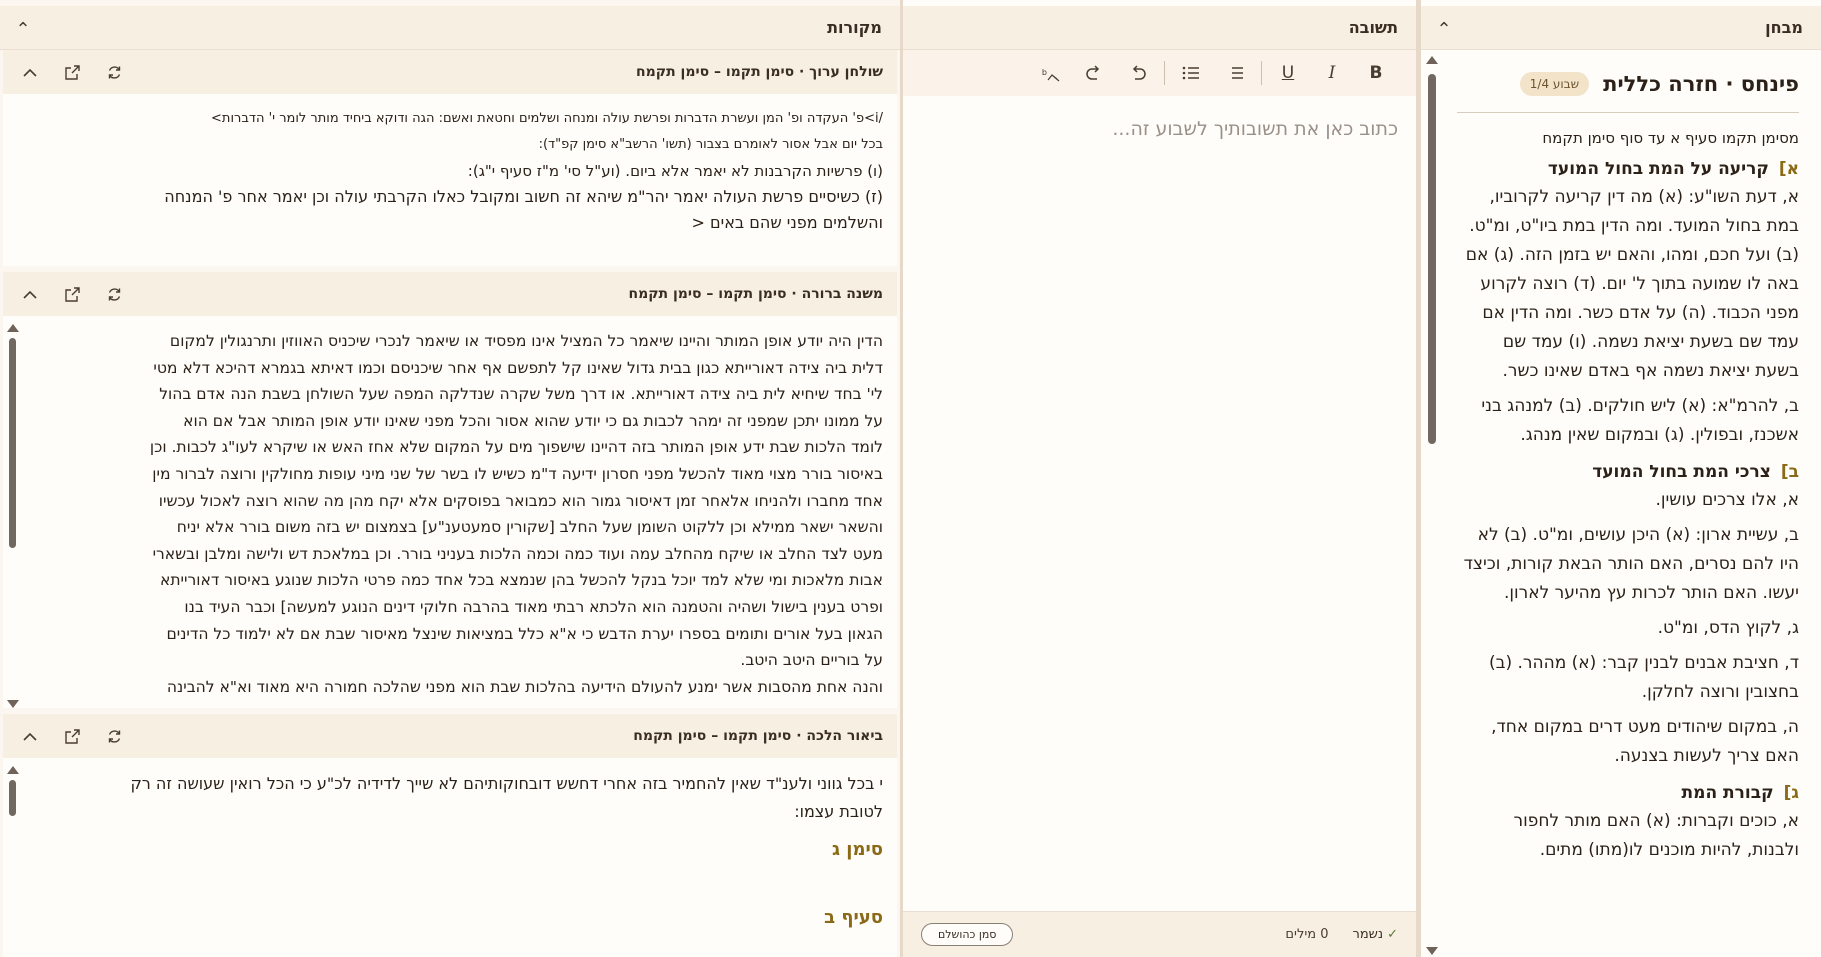 The width and height of the screenshot is (1821, 957). I want to click on section-title: א] קריעה על המת בחול המועד, so click(1628, 169).